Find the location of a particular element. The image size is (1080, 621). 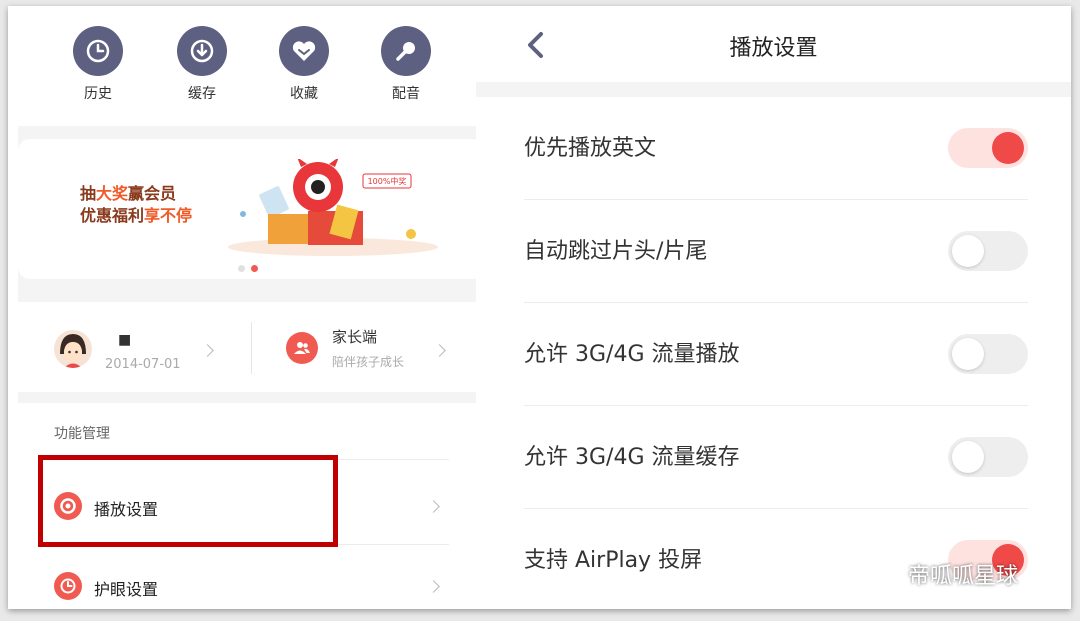

quick-action-favorites: 收藏 is located at coordinates (304, 64).